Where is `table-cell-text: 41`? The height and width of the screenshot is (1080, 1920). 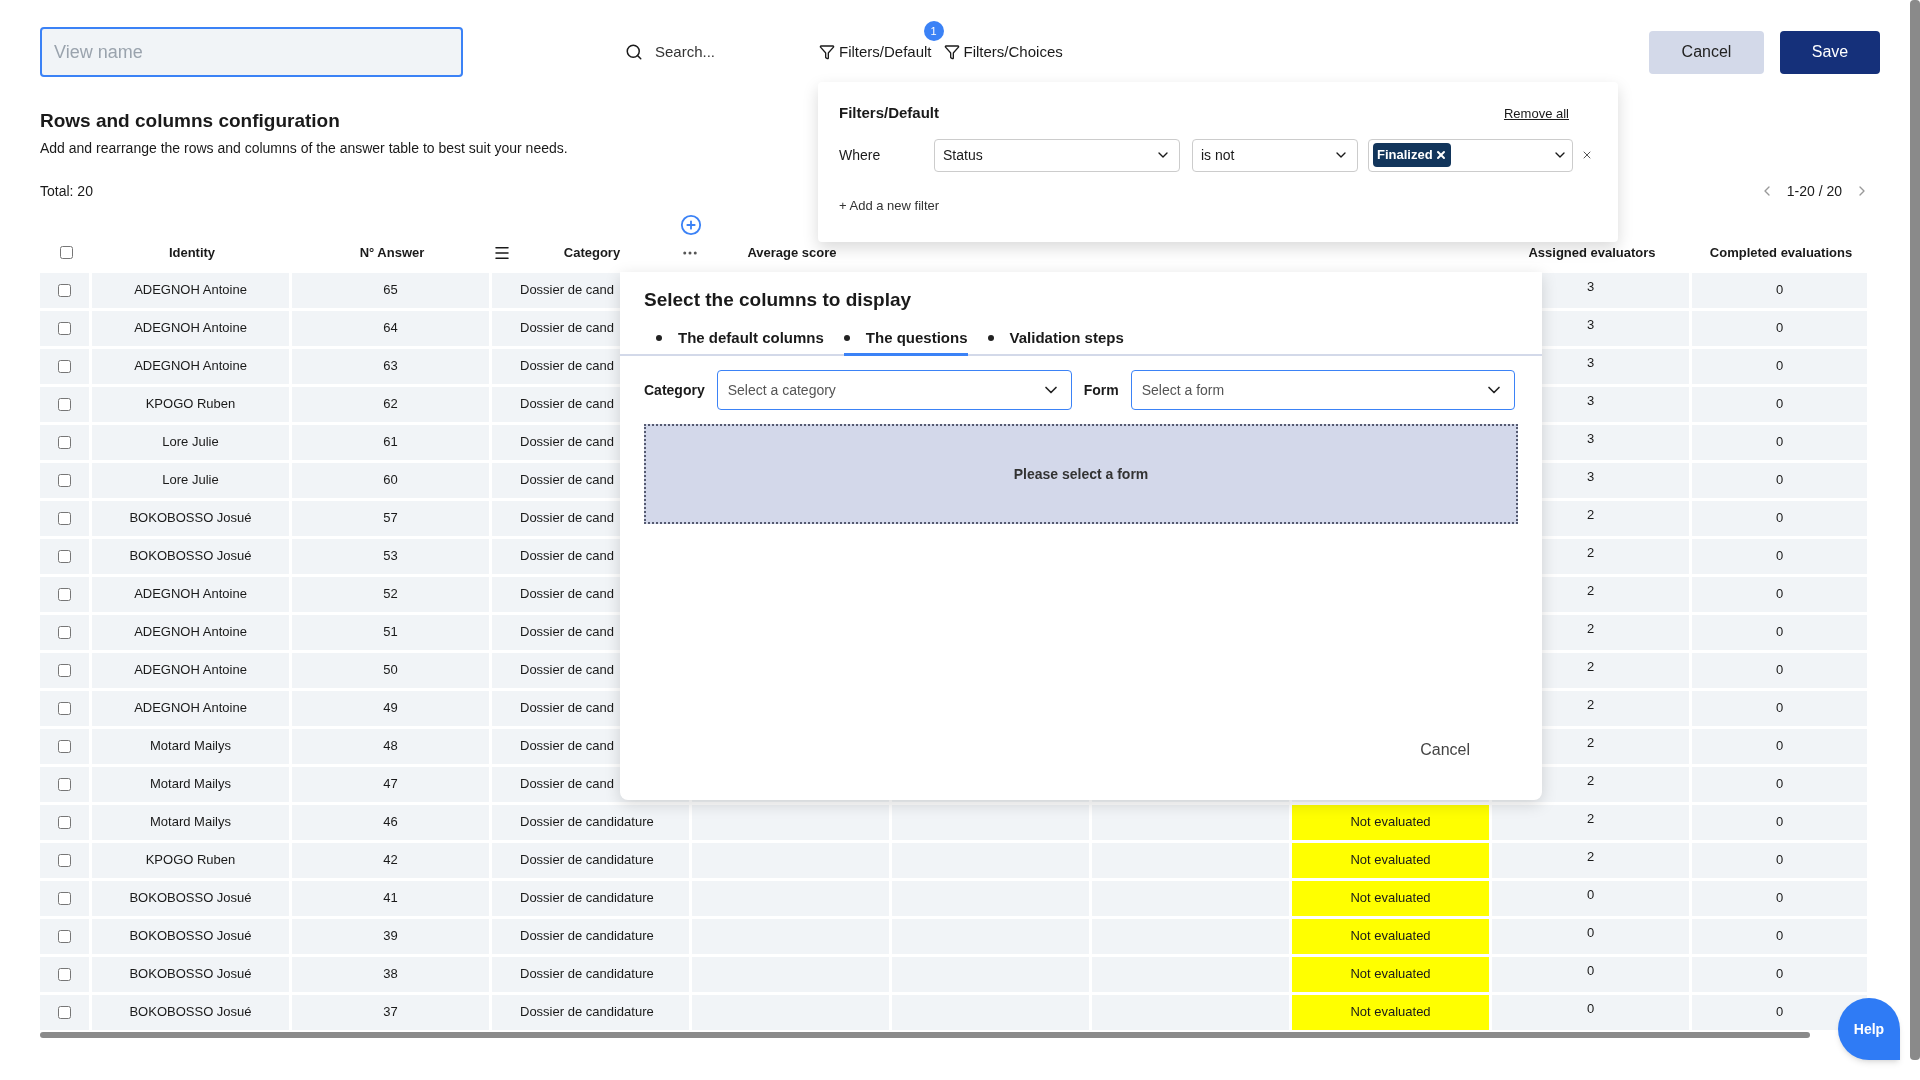 table-cell-text: 41 is located at coordinates (390, 898).